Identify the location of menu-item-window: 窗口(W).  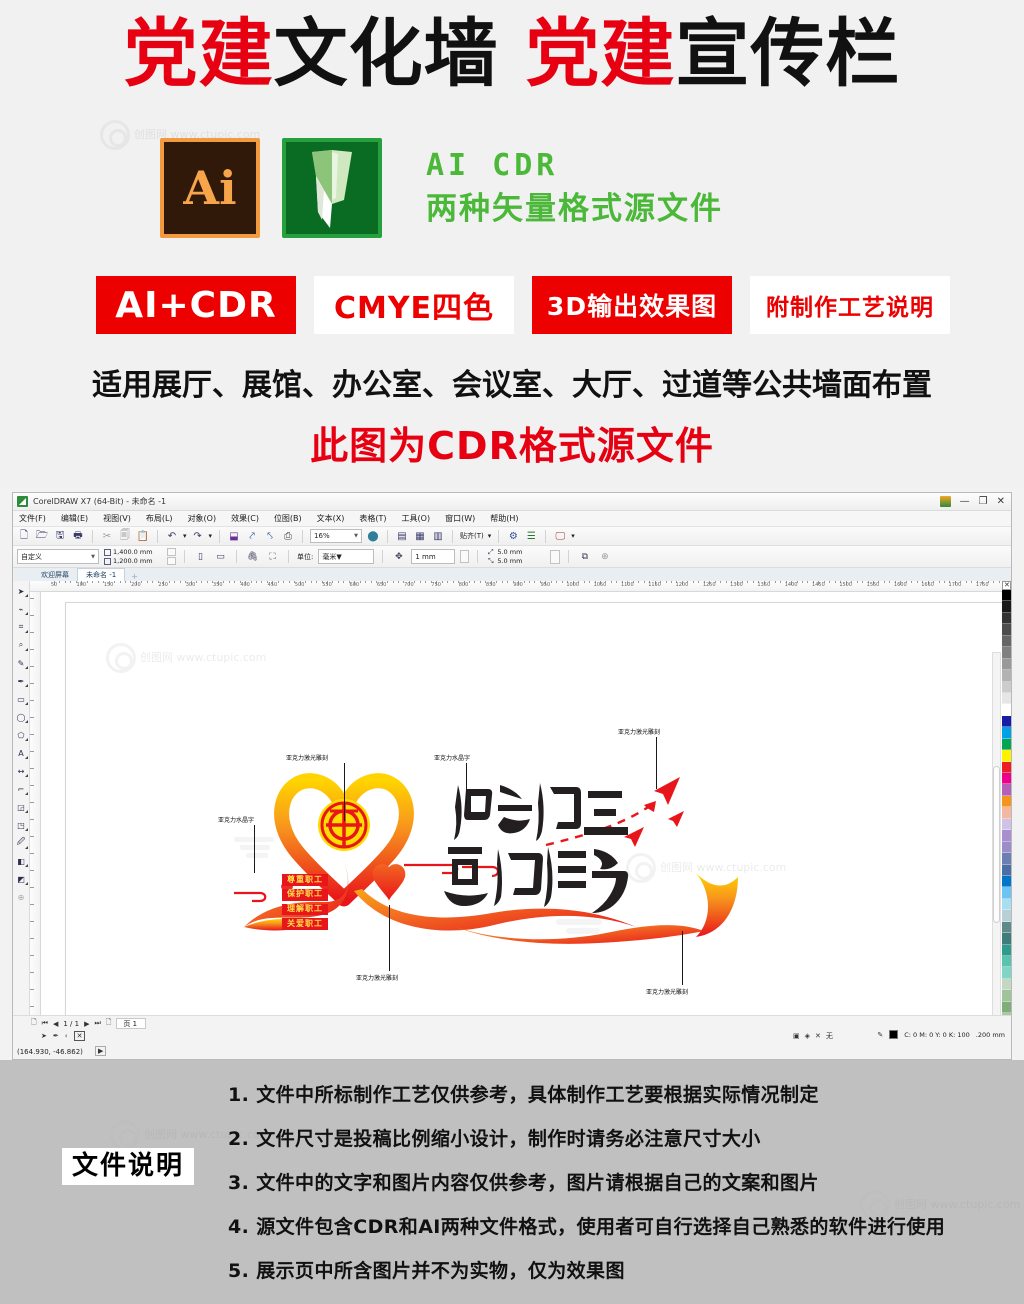
(460, 518).